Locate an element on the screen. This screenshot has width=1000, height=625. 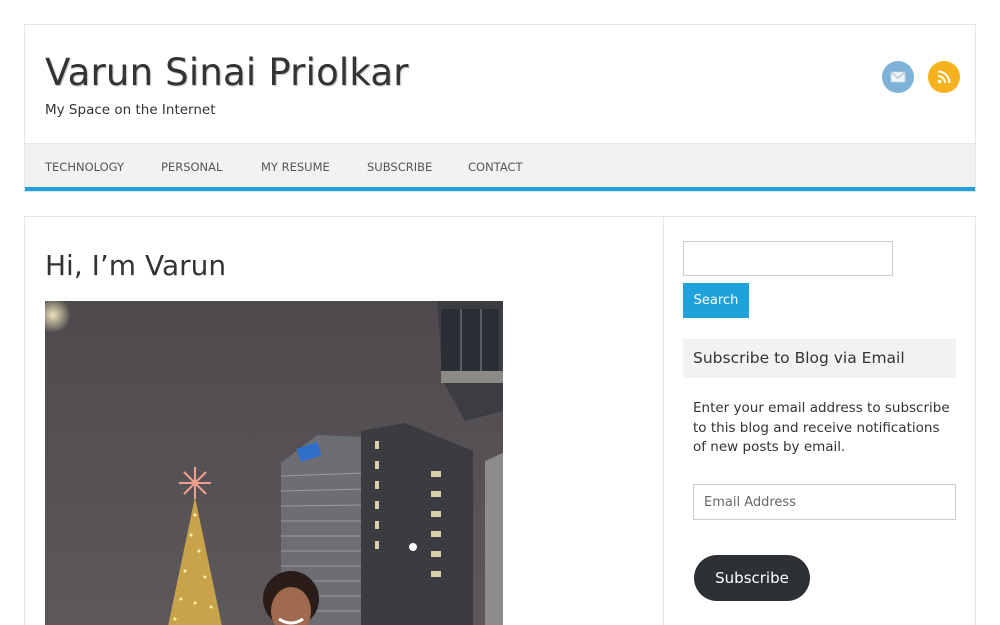
rss-icon is located at coordinates (944, 77).